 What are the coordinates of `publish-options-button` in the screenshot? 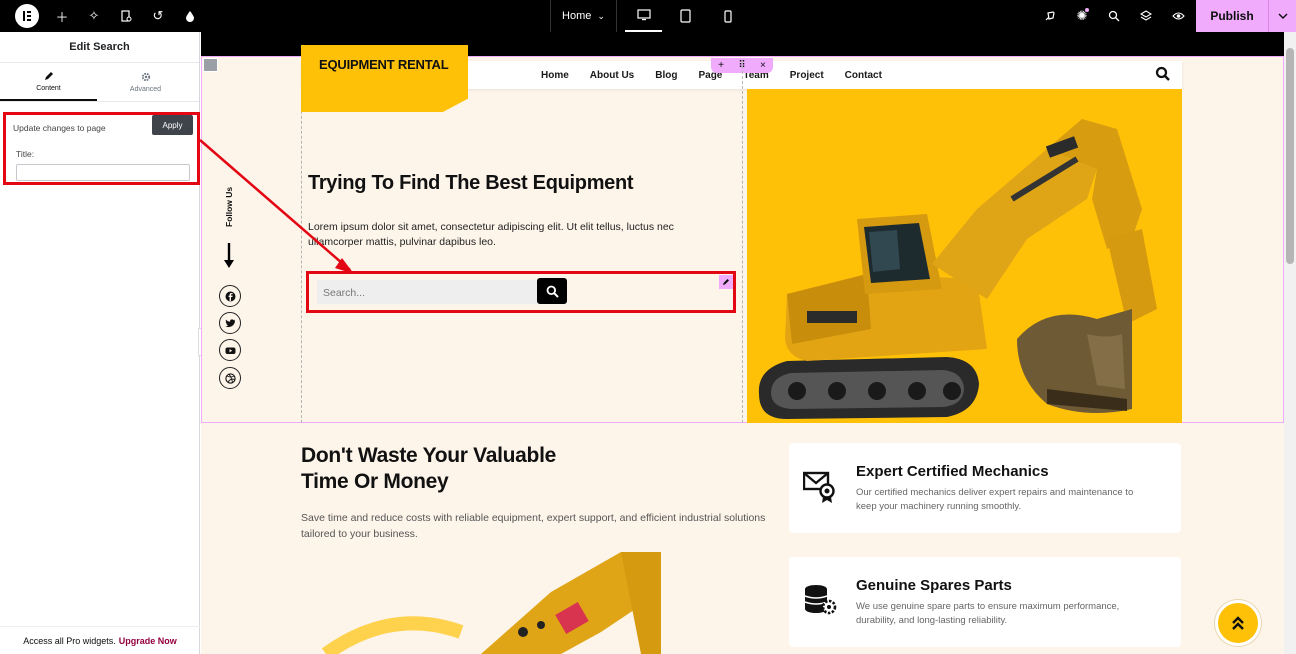 It's located at (1282, 16).